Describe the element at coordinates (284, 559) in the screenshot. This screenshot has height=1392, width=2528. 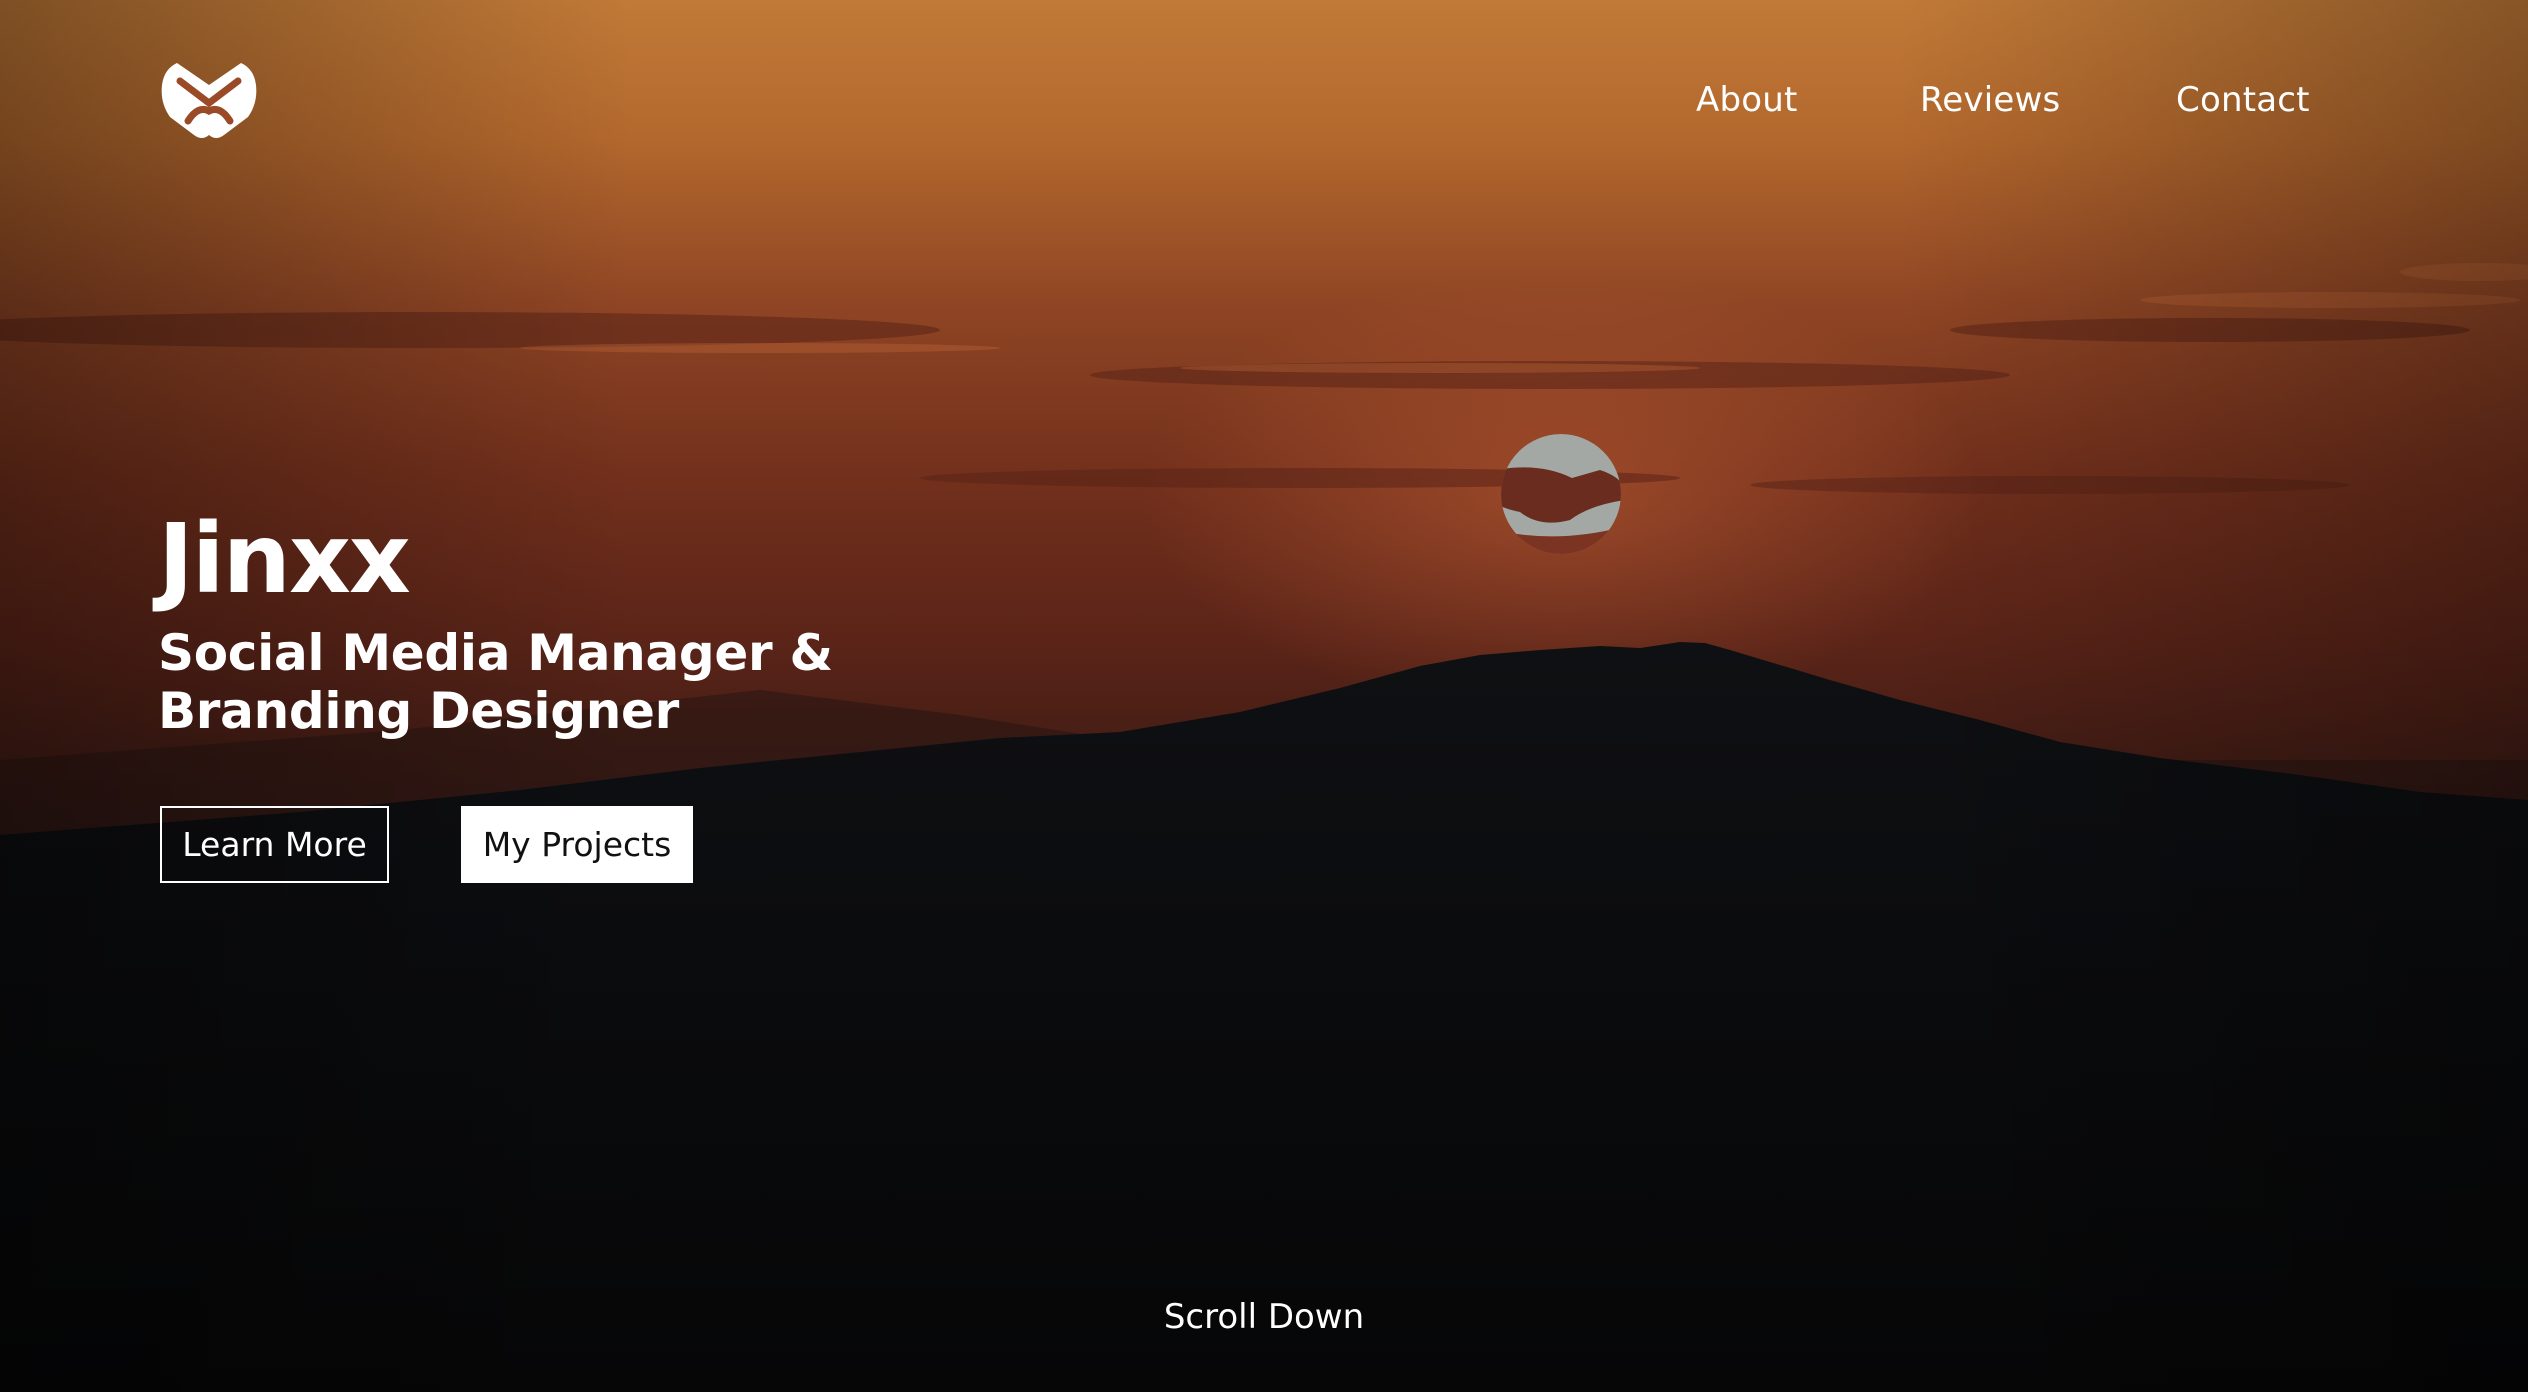
I see `hero-title: Jinxx` at that location.